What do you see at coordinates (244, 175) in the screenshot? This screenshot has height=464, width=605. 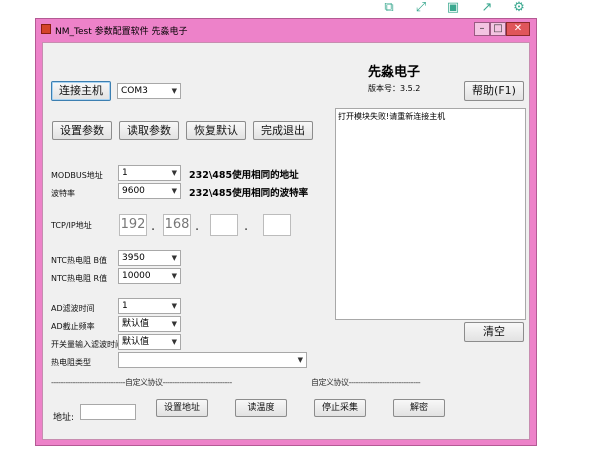 I see `modbus-note: 232\485使用相同的地址` at bounding box center [244, 175].